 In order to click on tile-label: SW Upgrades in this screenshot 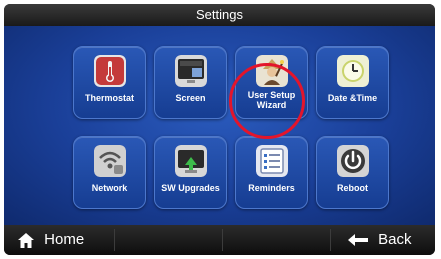, I will do `click(190, 188)`.